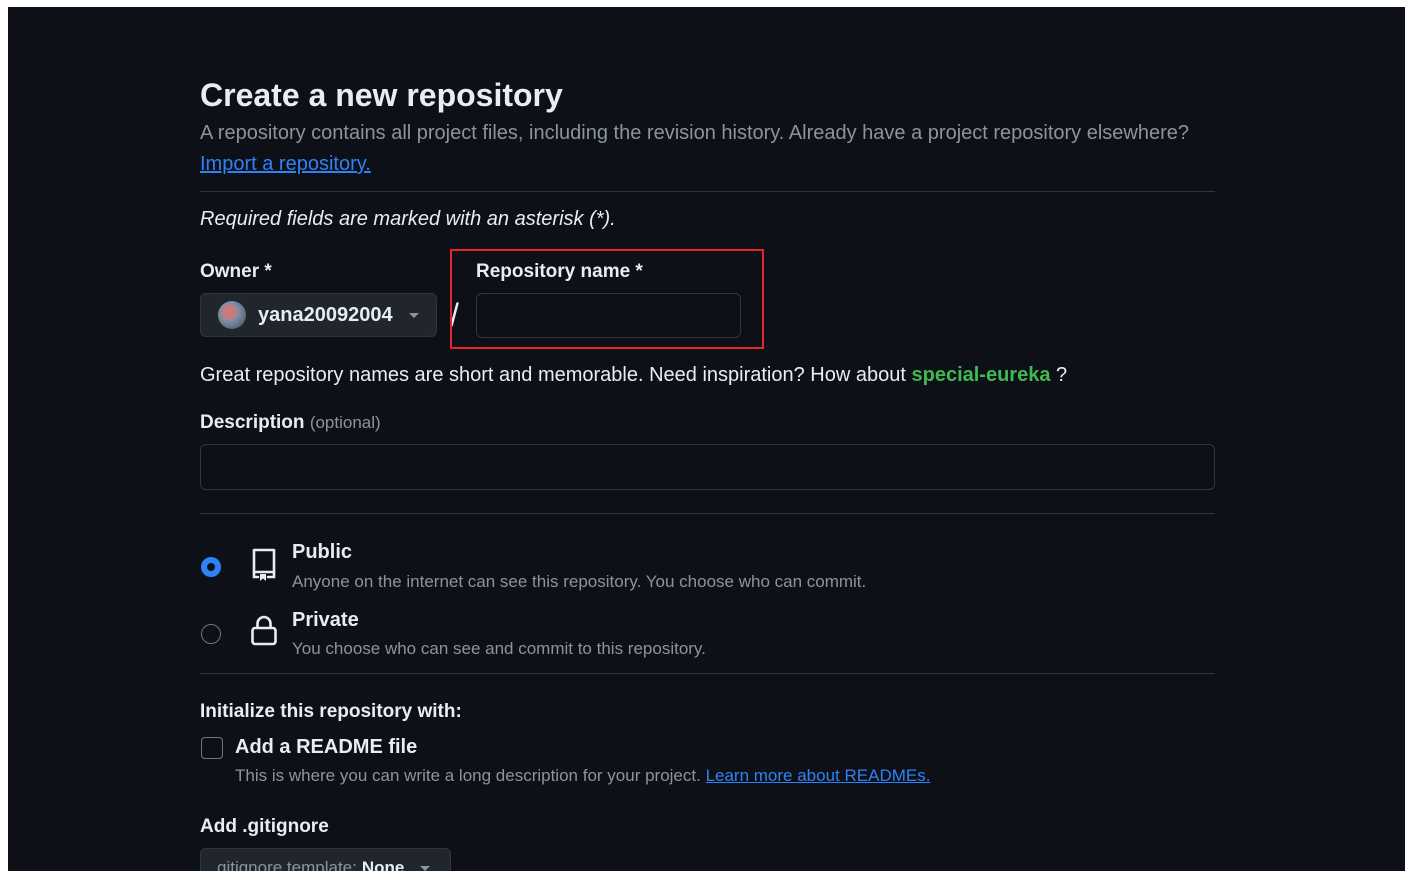 The image size is (1408, 871). What do you see at coordinates (322, 552) in the screenshot?
I see `public-title: Public` at bounding box center [322, 552].